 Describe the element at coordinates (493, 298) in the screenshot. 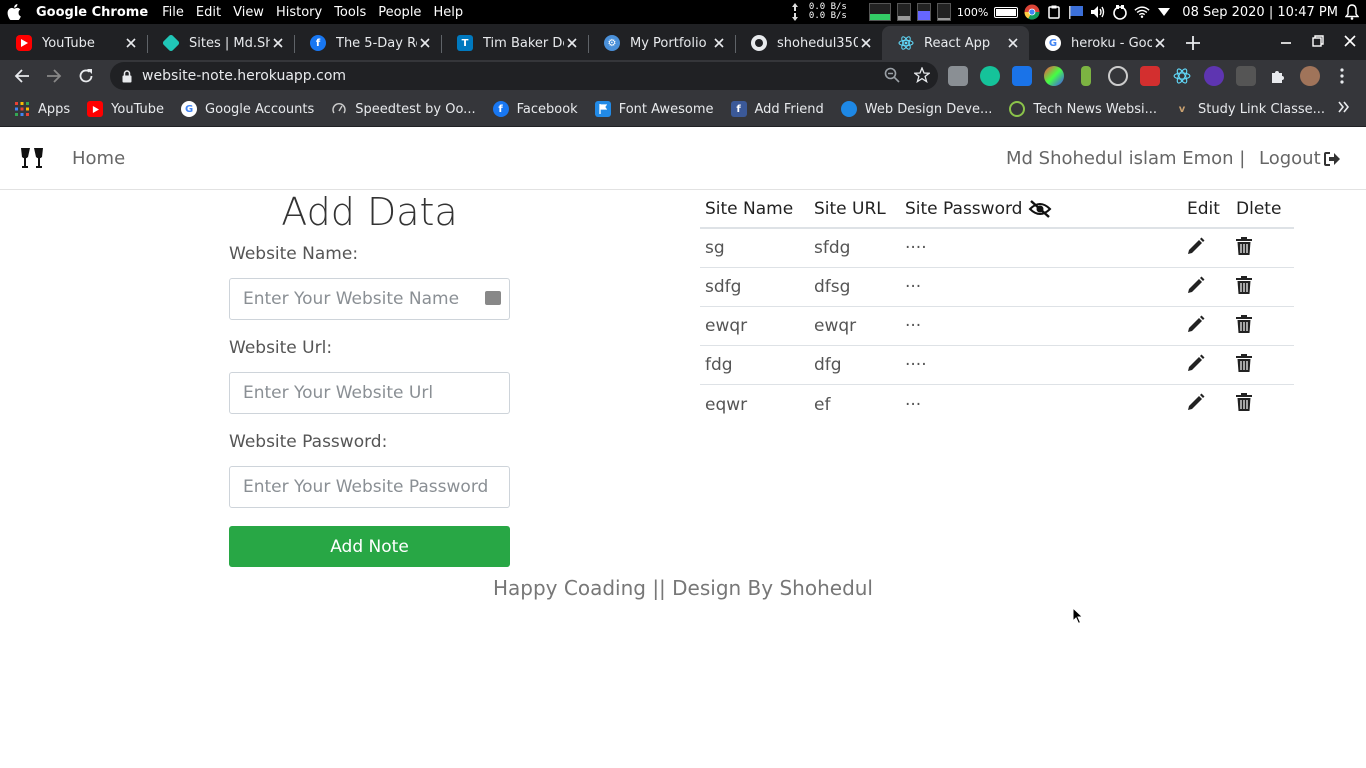

I see `password-manager-icon` at that location.